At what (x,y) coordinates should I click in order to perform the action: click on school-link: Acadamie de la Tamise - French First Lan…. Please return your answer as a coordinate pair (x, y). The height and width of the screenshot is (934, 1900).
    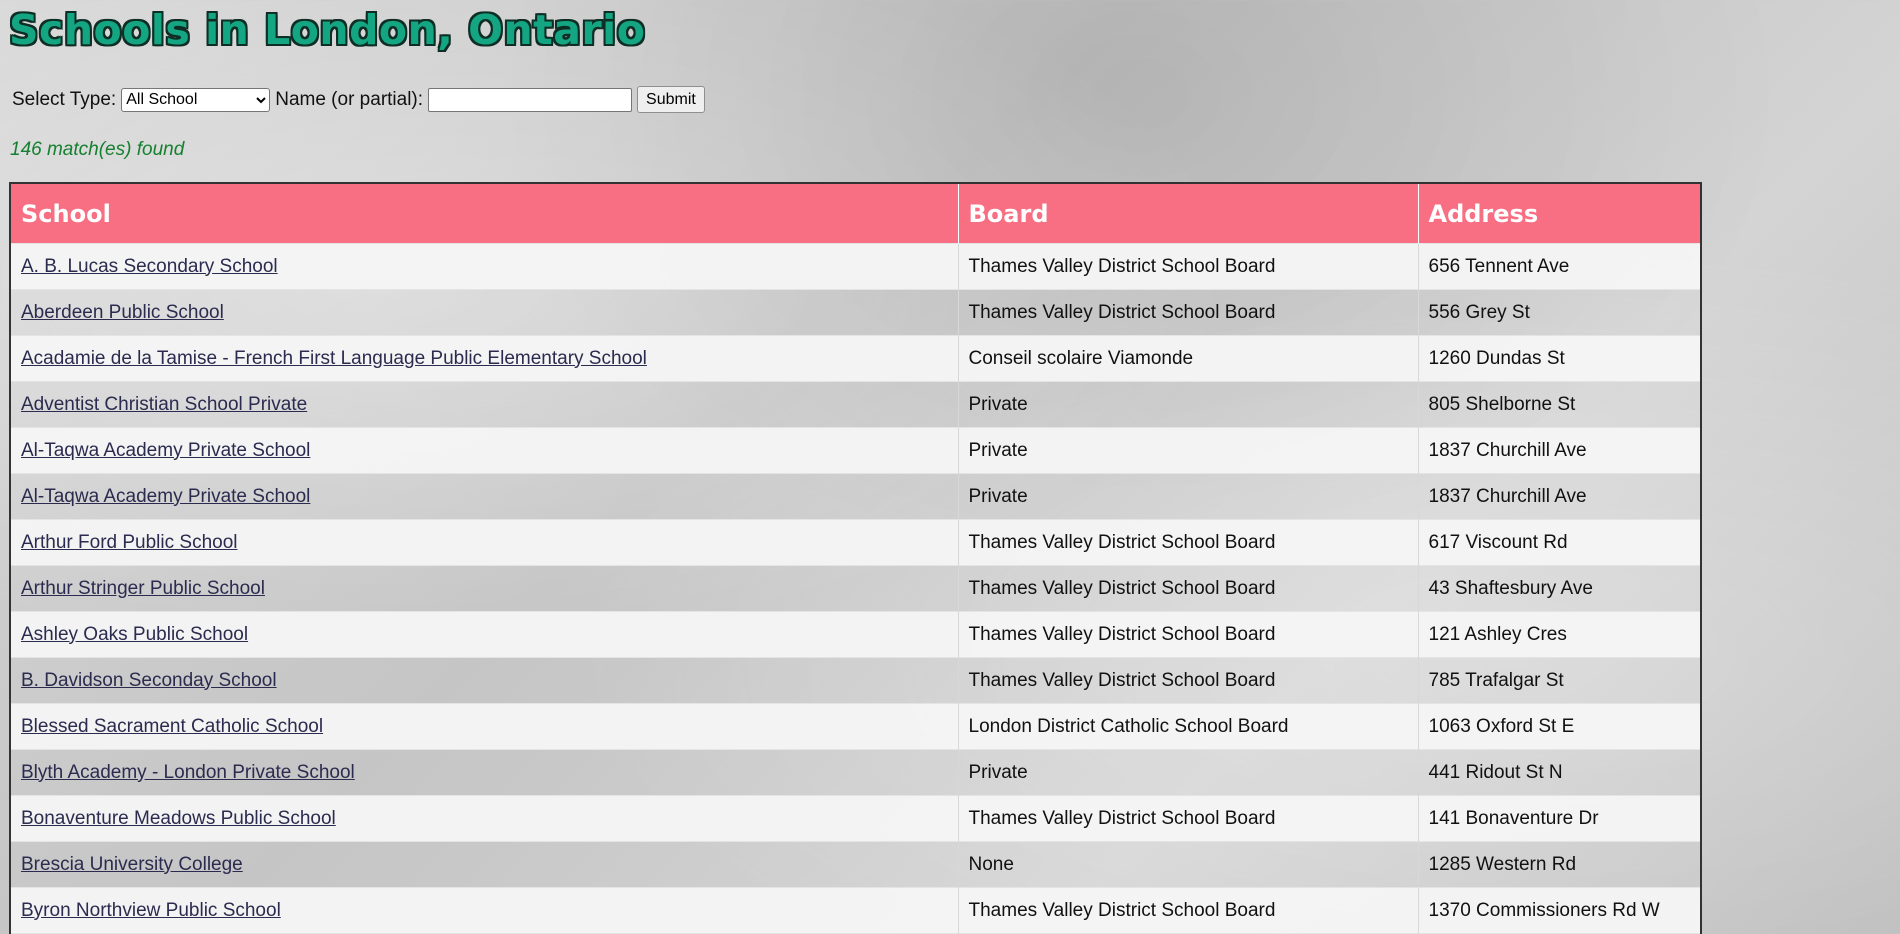
    Looking at the image, I should click on (334, 358).